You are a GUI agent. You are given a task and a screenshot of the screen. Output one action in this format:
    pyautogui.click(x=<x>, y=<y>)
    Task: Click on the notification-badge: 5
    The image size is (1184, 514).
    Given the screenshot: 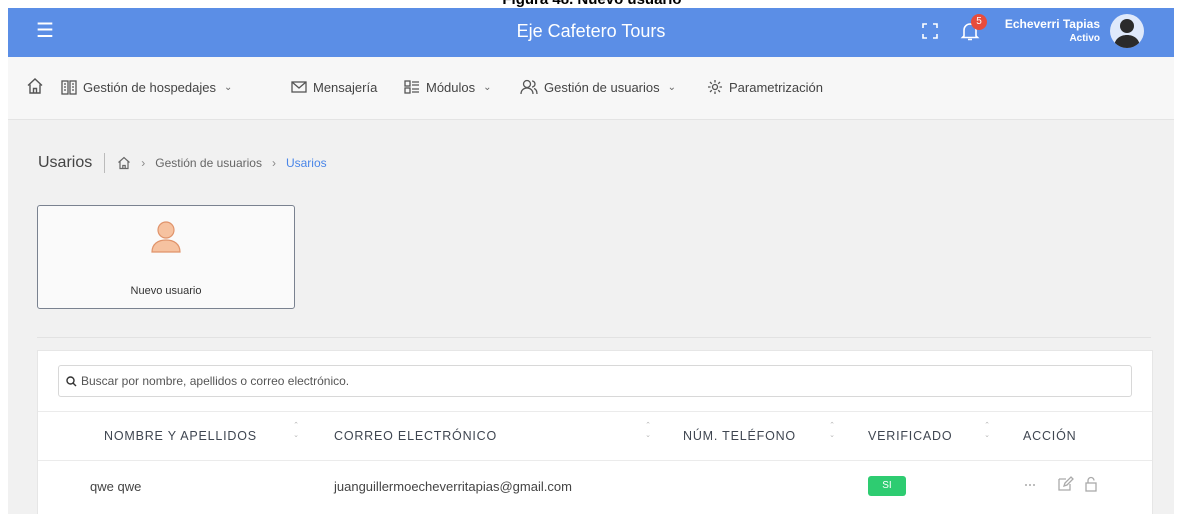 What is the action you would take?
    pyautogui.click(x=979, y=22)
    